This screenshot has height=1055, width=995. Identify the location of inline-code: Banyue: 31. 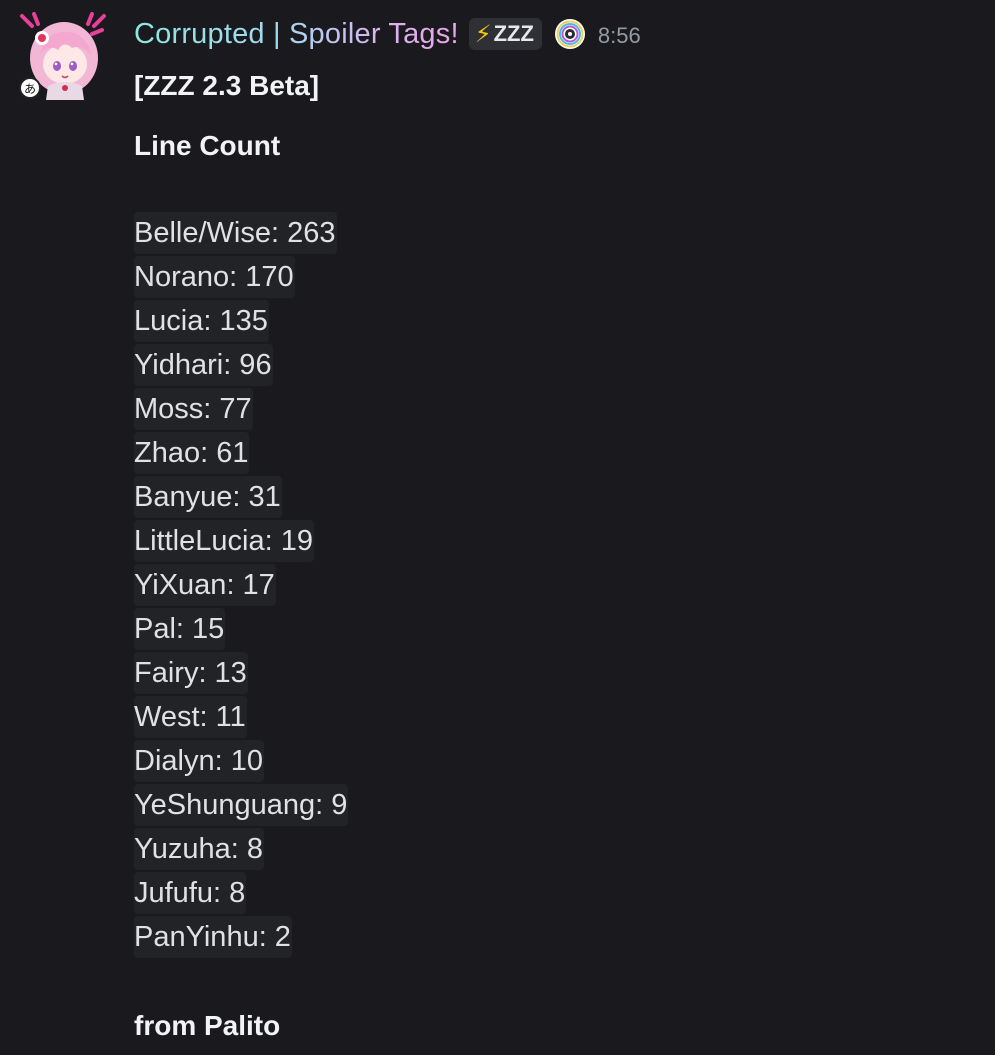
(208, 497).